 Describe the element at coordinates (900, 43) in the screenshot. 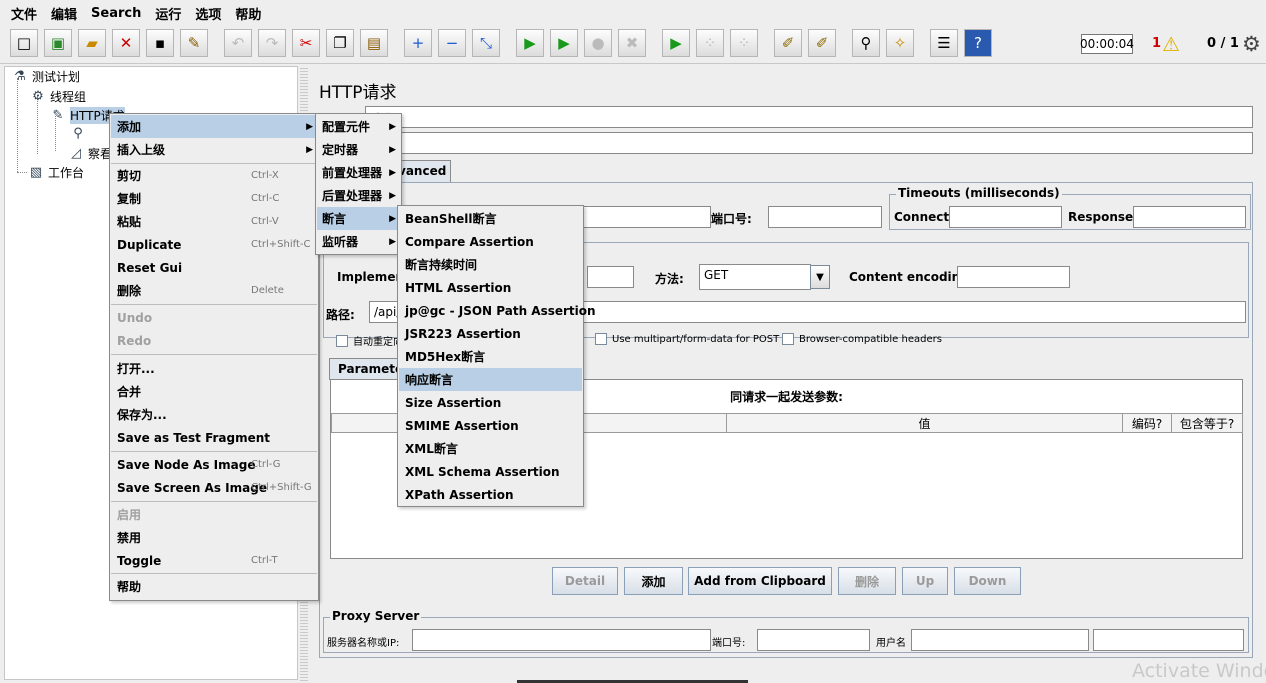

I see `reset-search-icon: ✧` at that location.